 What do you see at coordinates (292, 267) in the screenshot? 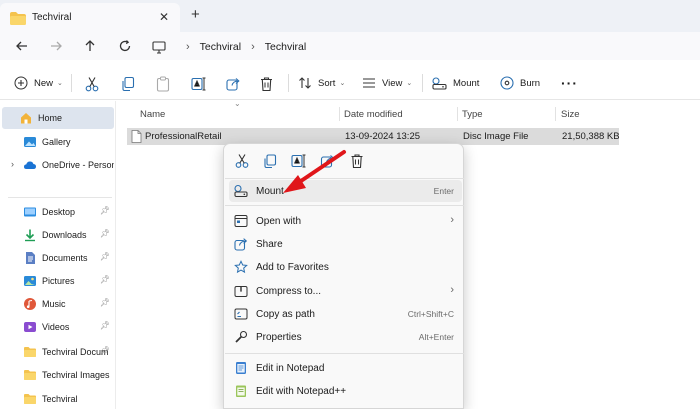
I see `menu-item-label: Add to Favorites` at bounding box center [292, 267].